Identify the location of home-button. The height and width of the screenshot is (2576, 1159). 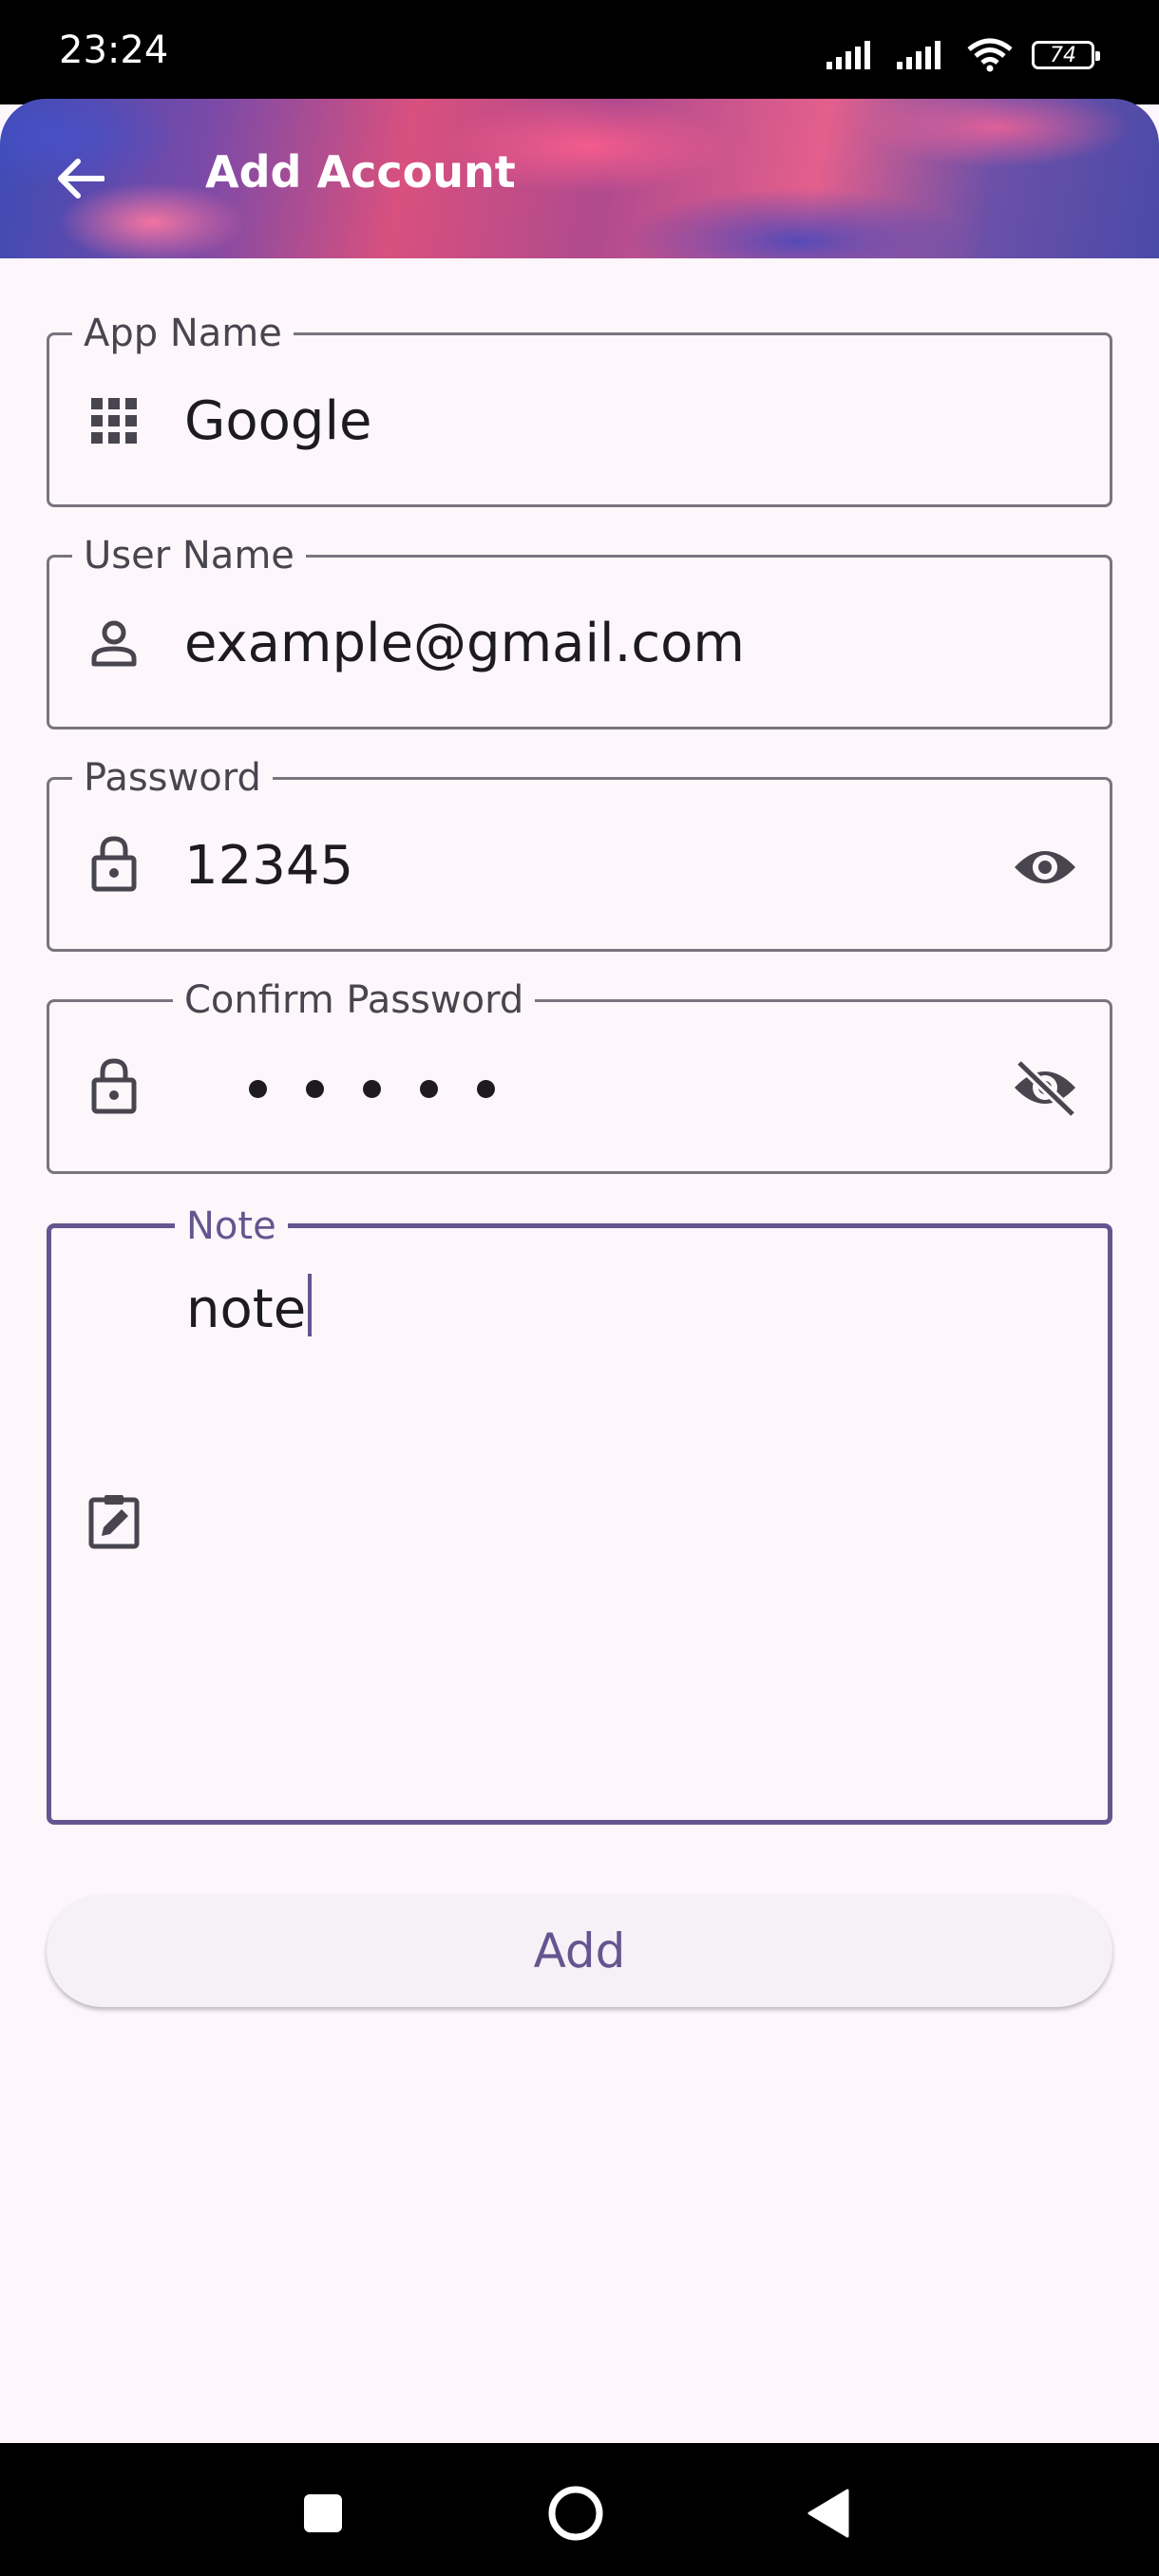
(576, 2513).